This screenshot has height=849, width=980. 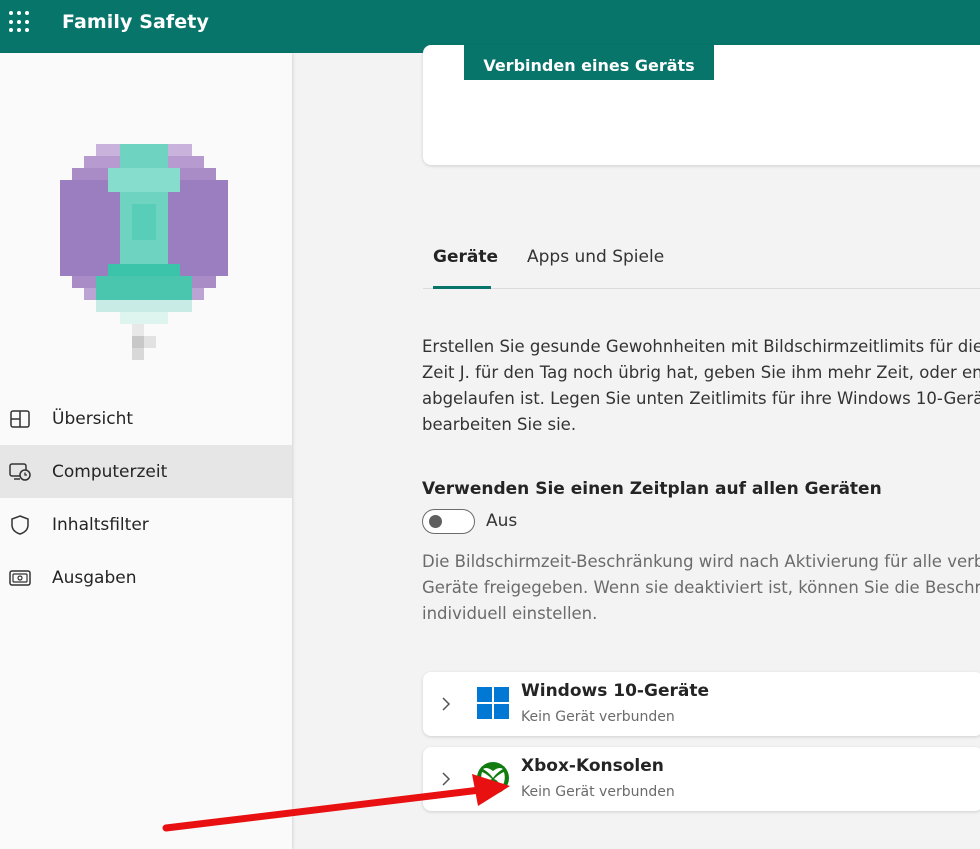 I want to click on schedule-toggle, so click(x=448, y=521).